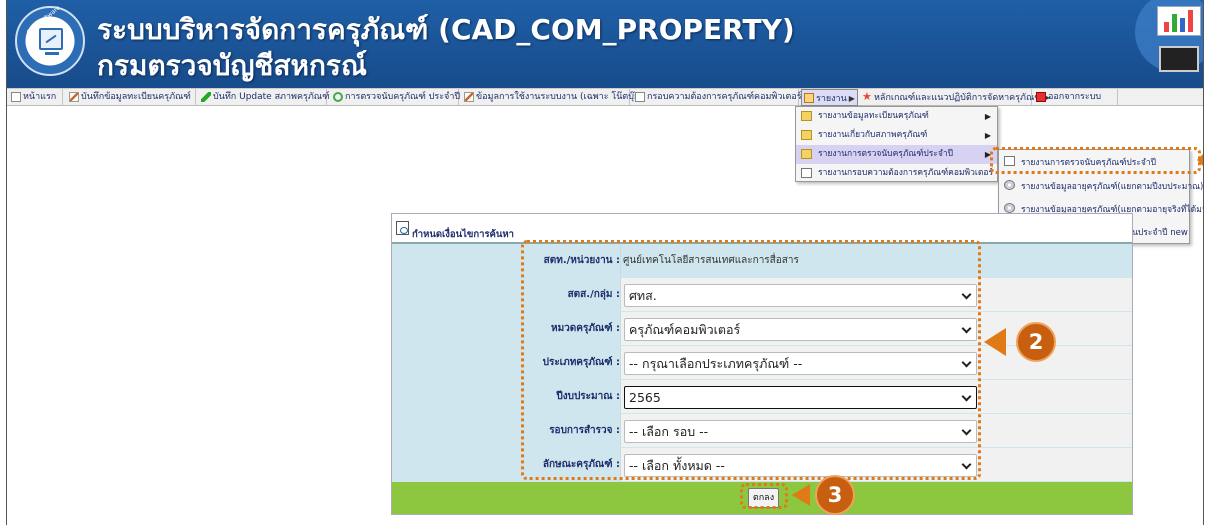  Describe the element at coordinates (896, 116) in the screenshot. I see `report-menu-item-register: รายงานข้อมูลทะเบียนครุภัณฑ์ ▶` at that location.